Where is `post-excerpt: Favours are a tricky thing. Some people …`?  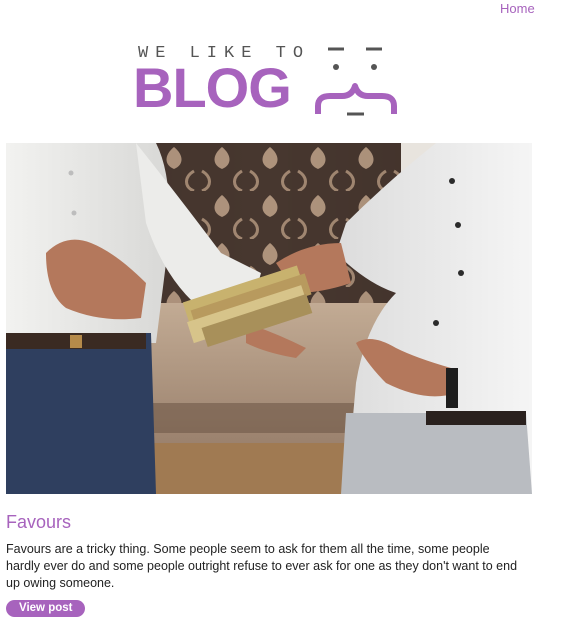
post-excerpt: Favours are a tricky thing. Some people … is located at coordinates (262, 566).